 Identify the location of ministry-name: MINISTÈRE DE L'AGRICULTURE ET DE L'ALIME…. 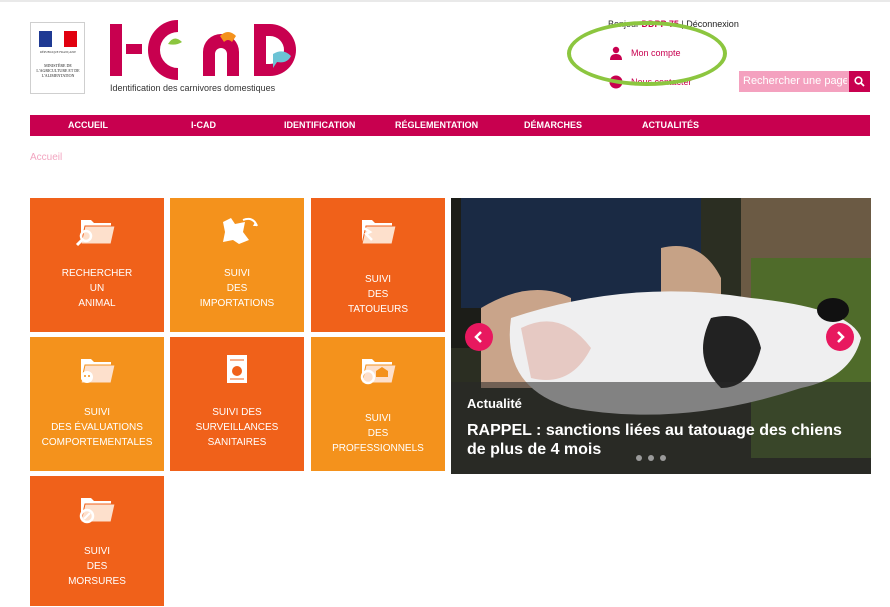
(58, 70).